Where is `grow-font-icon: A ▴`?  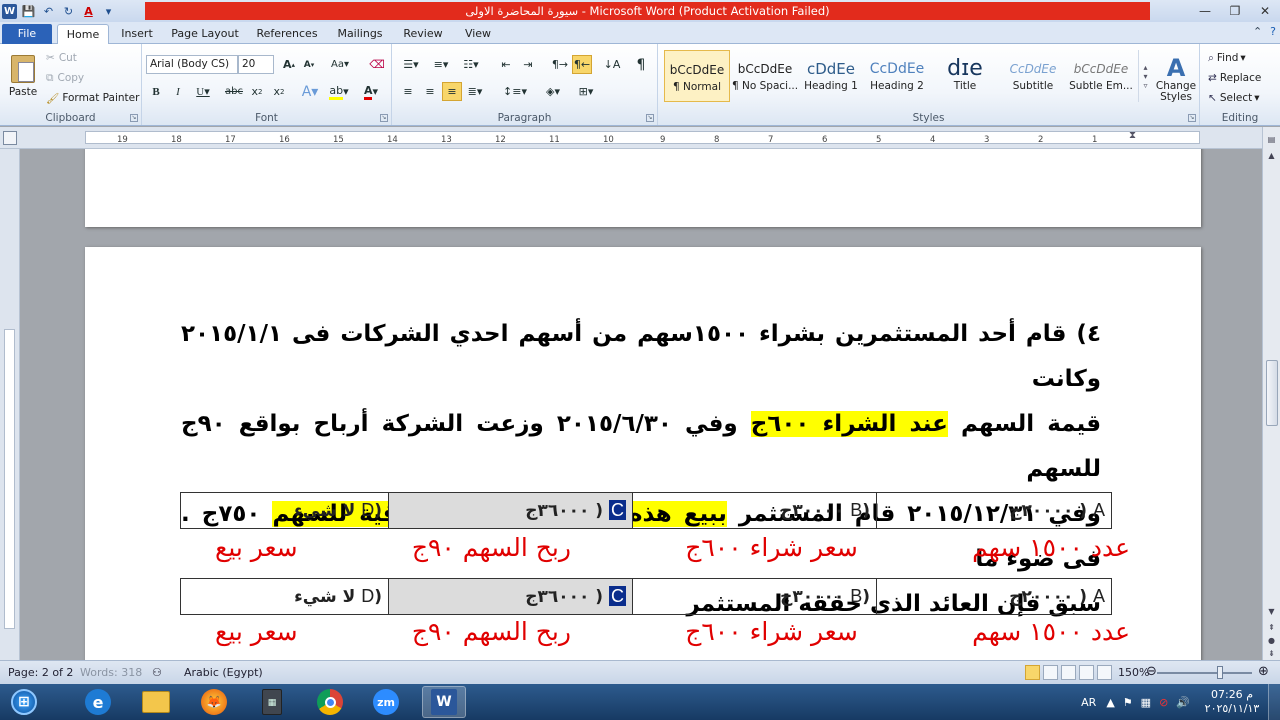
grow-font-icon: A ▴ is located at coordinates (289, 64).